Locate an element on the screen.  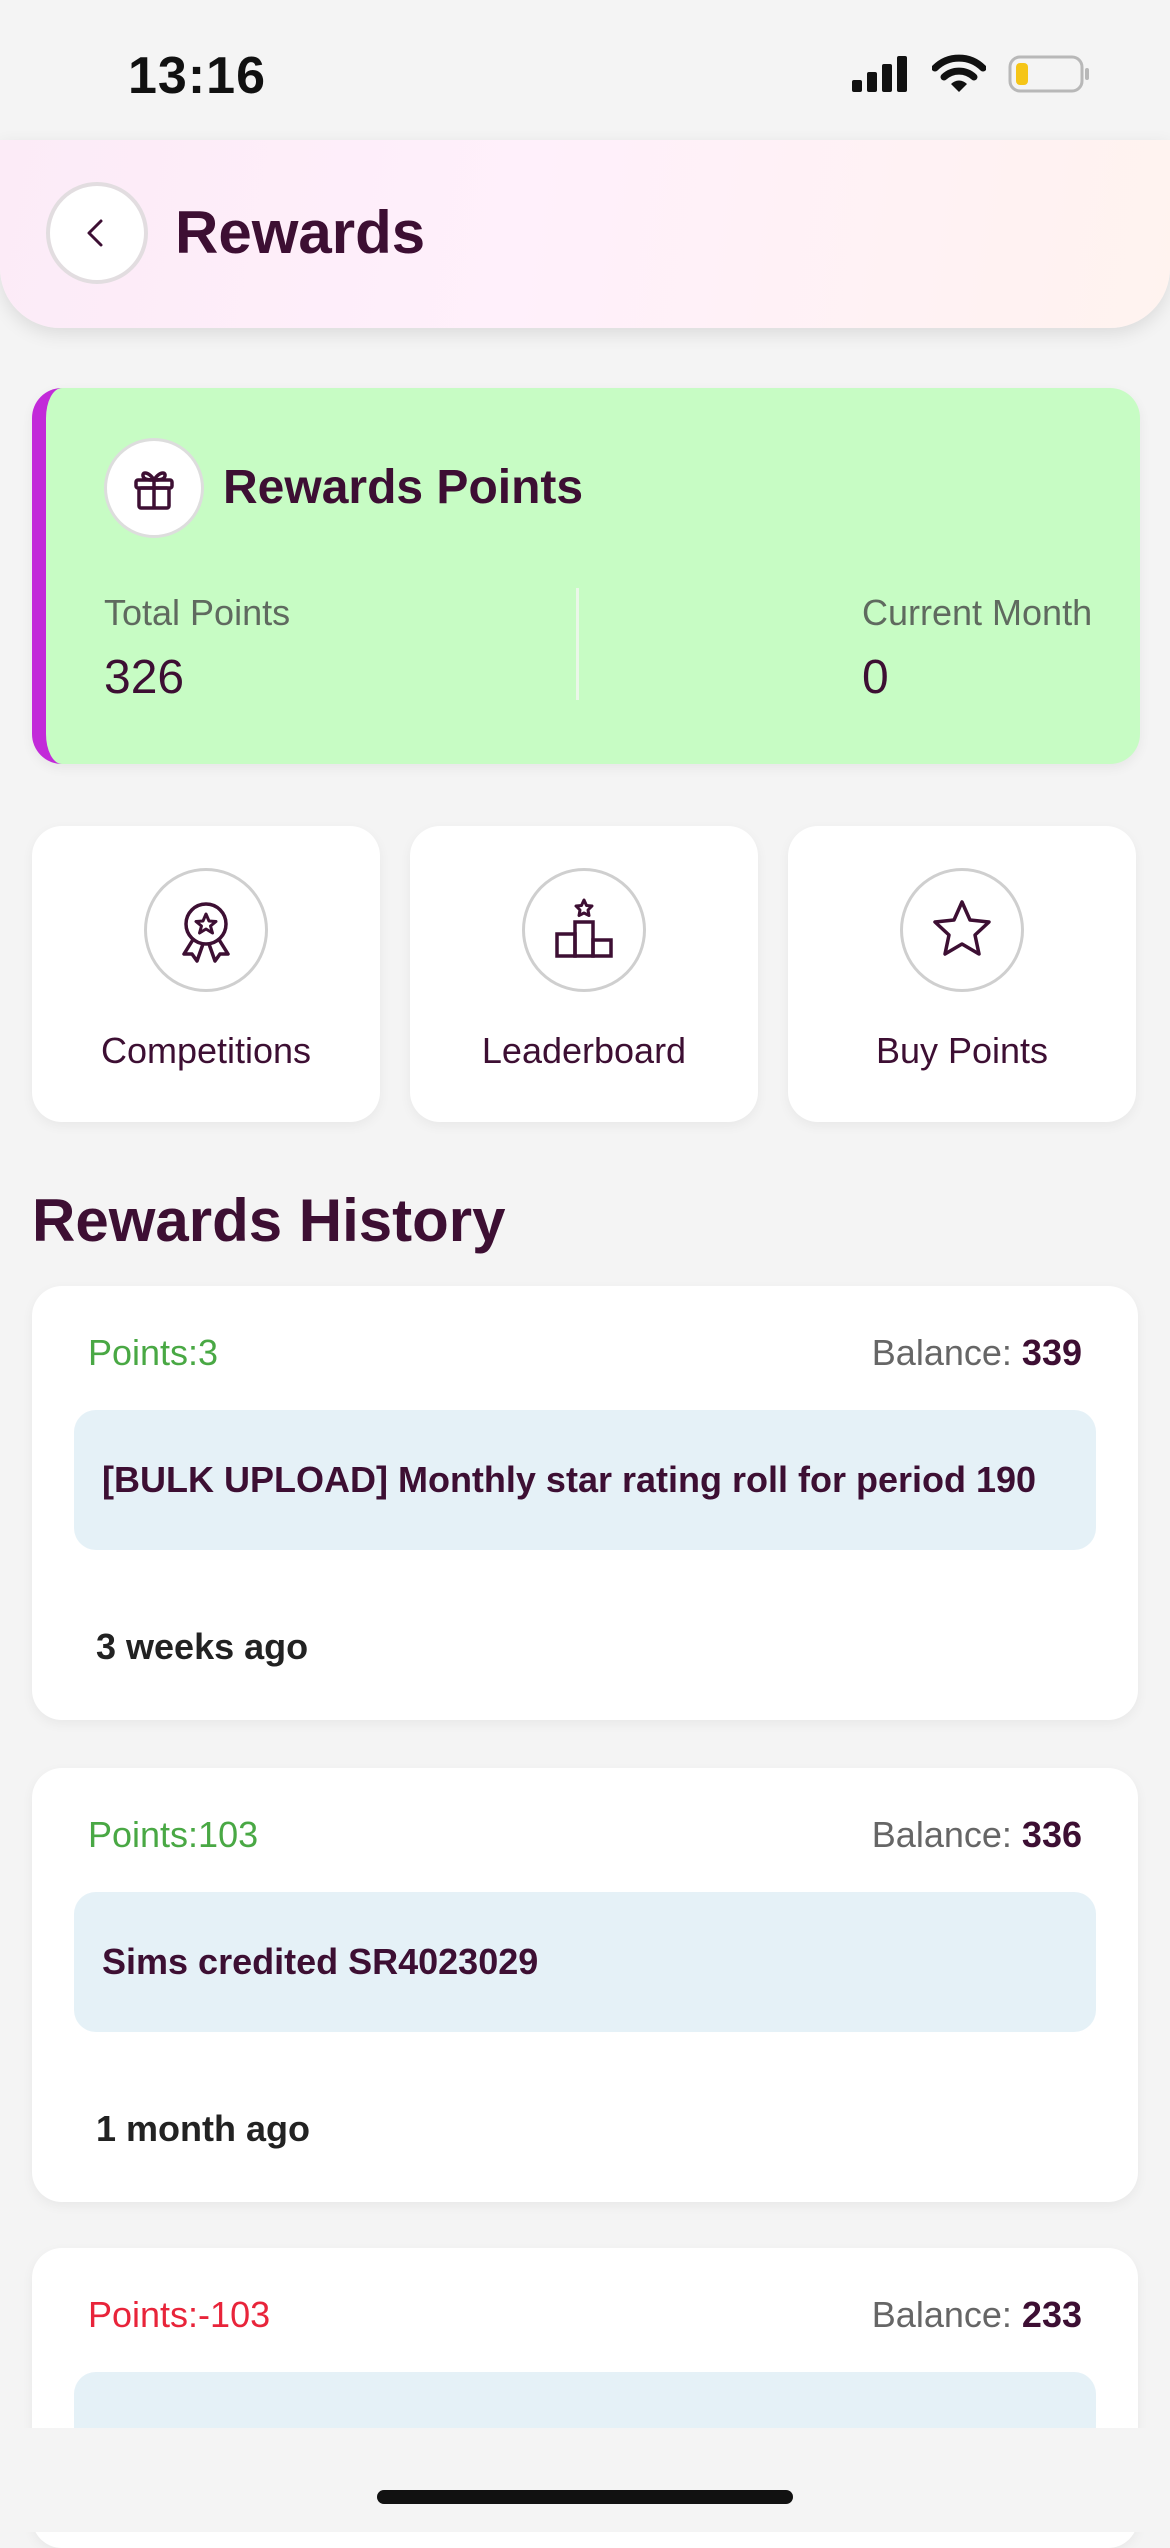
signal-icon is located at coordinates (879, 74).